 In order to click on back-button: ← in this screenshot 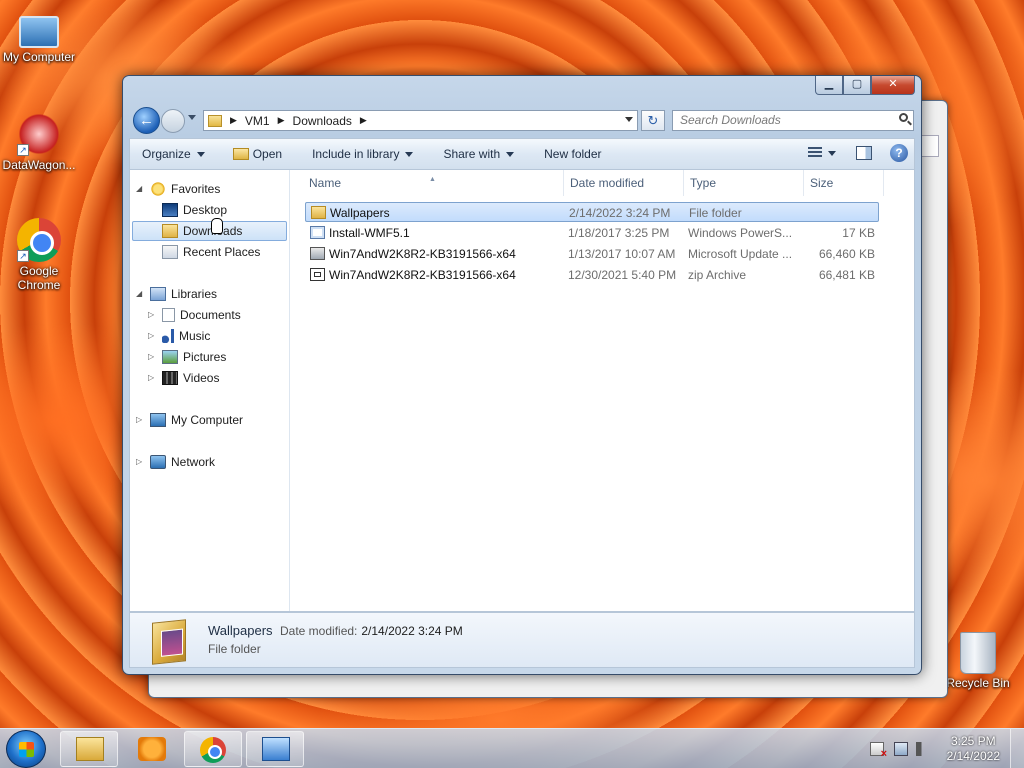, I will do `click(146, 120)`.